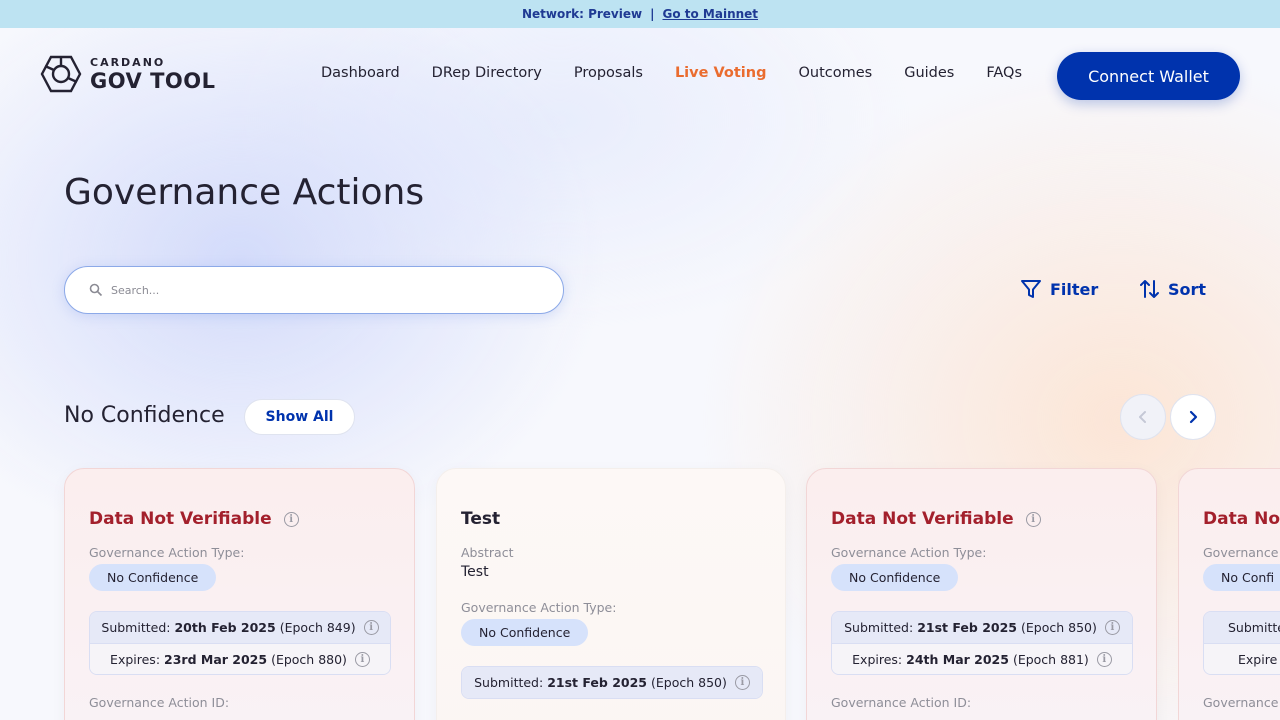 The image size is (1280, 720). Describe the element at coordinates (1187, 289) in the screenshot. I see `sort-label: Sort` at that location.